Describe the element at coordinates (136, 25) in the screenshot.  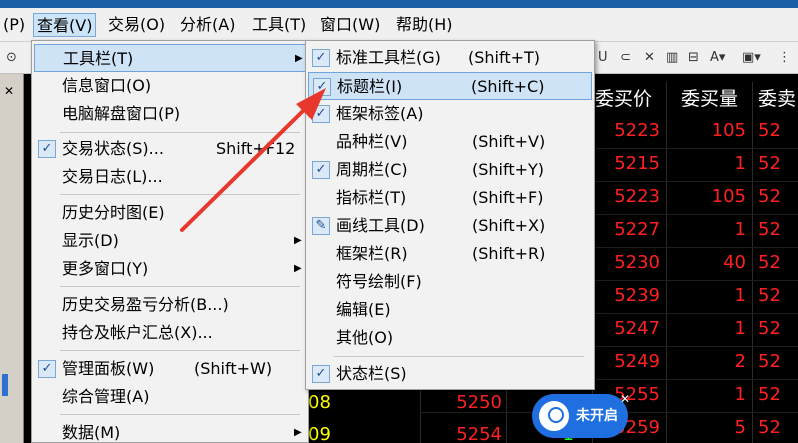
I see `menu-trade: 交易(O)` at that location.